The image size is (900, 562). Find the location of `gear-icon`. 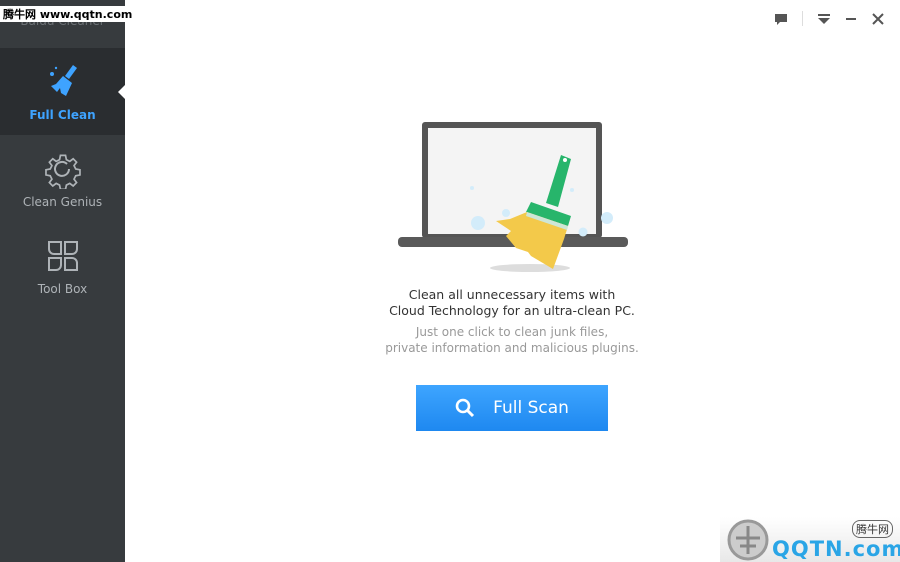

gear-icon is located at coordinates (62, 171).